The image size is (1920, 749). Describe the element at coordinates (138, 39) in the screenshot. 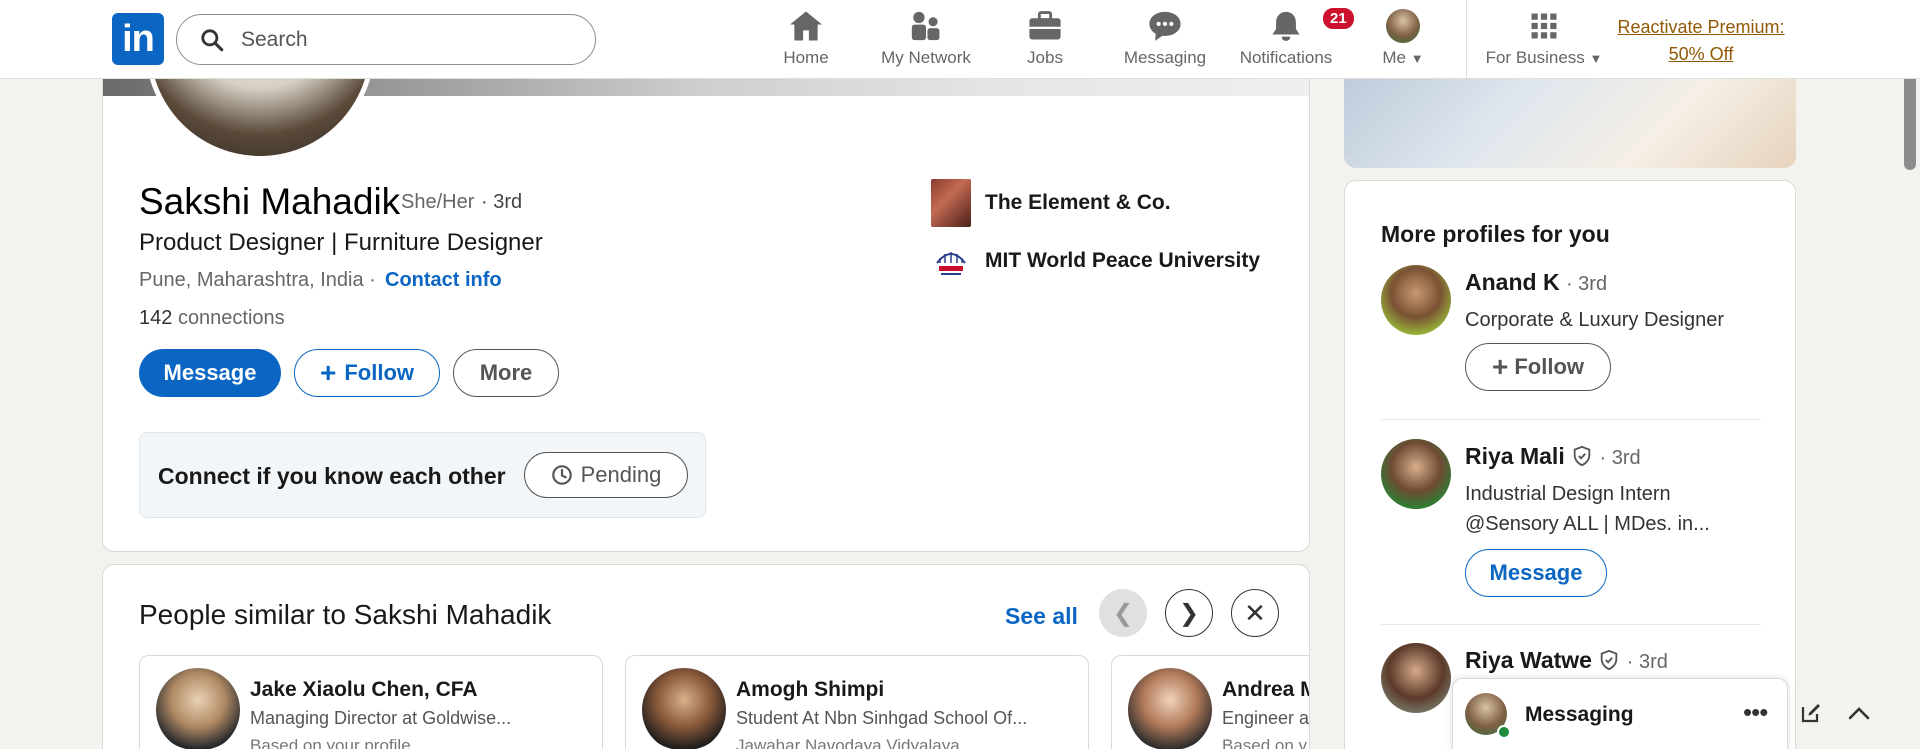

I see `linkedin-logo: in` at that location.